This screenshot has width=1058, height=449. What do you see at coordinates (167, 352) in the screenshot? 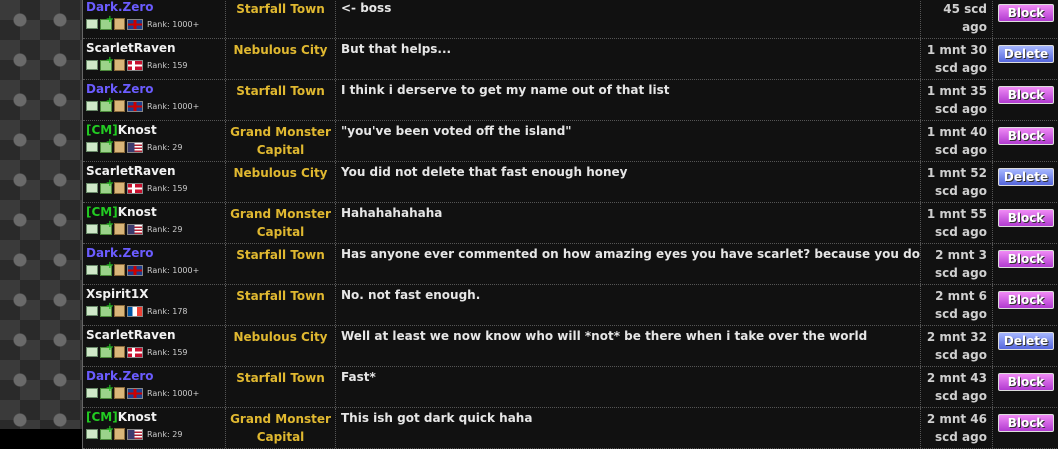
I see `rank-label: Rank: 159` at bounding box center [167, 352].